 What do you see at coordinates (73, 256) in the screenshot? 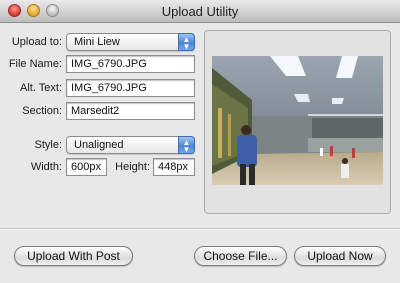
I see `upload-with-post-button: Upload With Post` at bounding box center [73, 256].